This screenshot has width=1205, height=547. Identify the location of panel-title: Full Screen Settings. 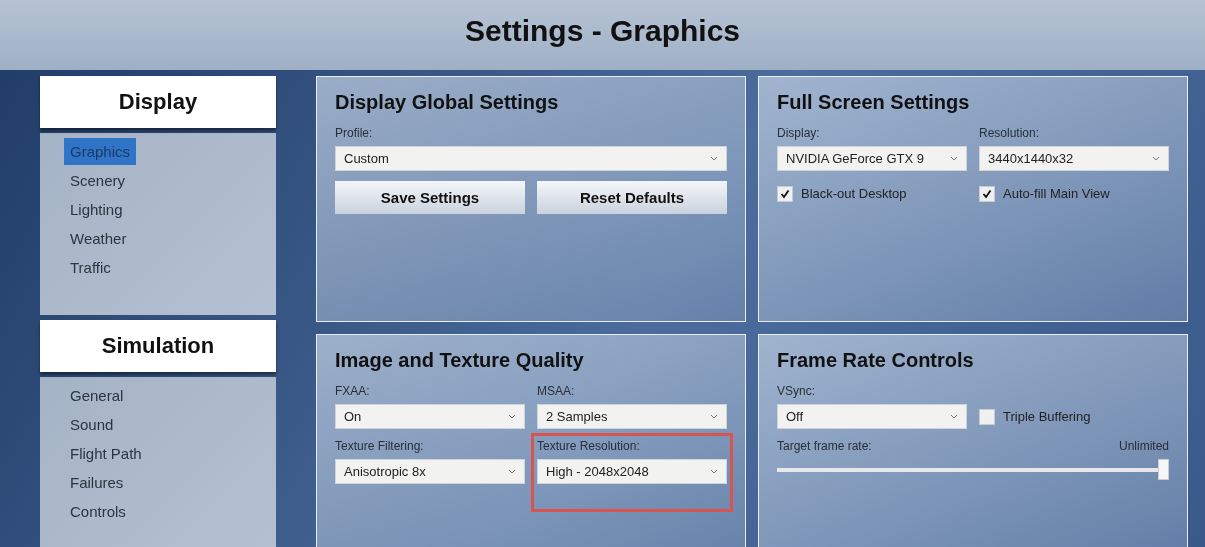
(874, 102).